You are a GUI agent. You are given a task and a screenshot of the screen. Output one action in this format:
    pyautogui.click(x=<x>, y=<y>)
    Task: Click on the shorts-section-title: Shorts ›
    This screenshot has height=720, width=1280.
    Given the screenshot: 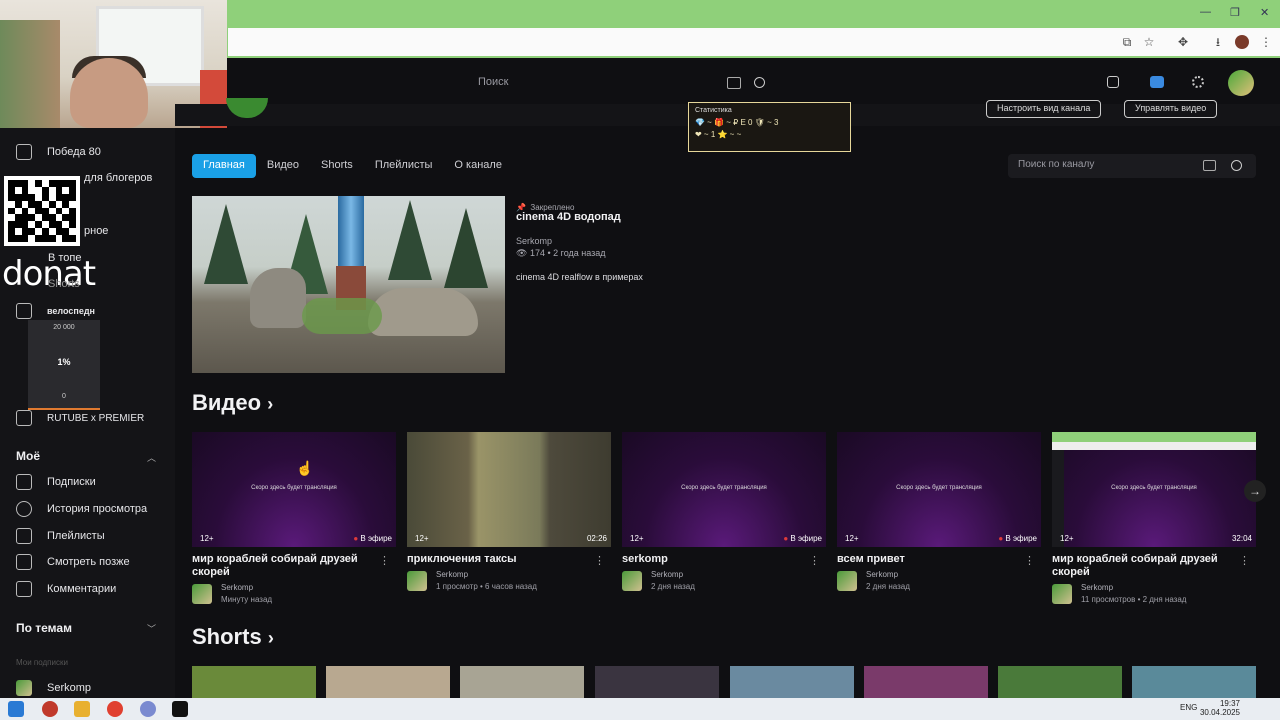 What is the action you would take?
    pyautogui.click(x=233, y=637)
    